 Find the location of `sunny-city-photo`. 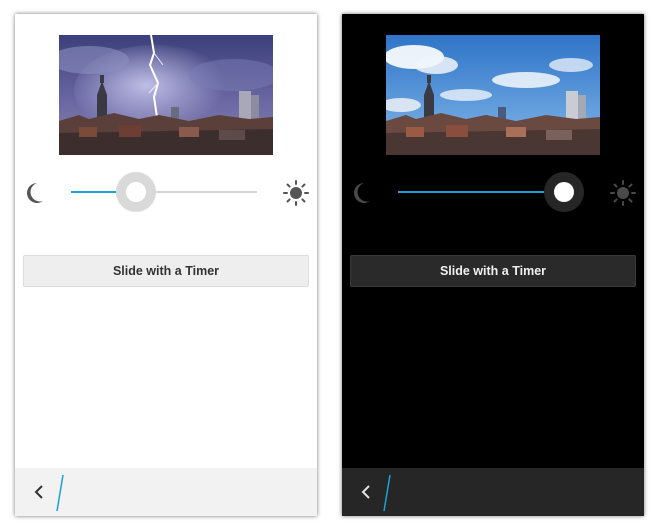

sunny-city-photo is located at coordinates (493, 95).